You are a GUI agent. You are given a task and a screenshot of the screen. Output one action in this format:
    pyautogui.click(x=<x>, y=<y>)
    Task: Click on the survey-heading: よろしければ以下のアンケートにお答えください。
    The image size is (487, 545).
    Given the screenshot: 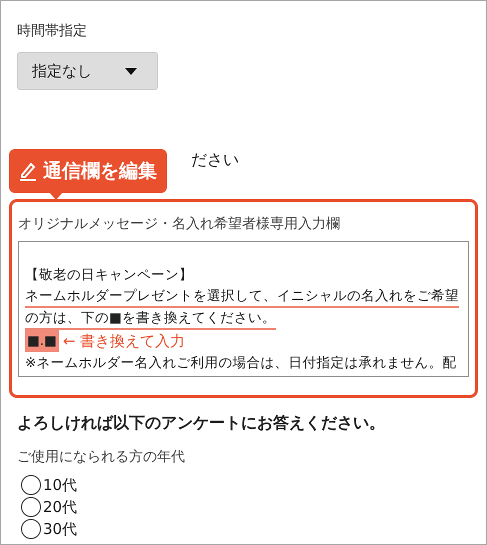 What is the action you would take?
    pyautogui.click(x=201, y=423)
    